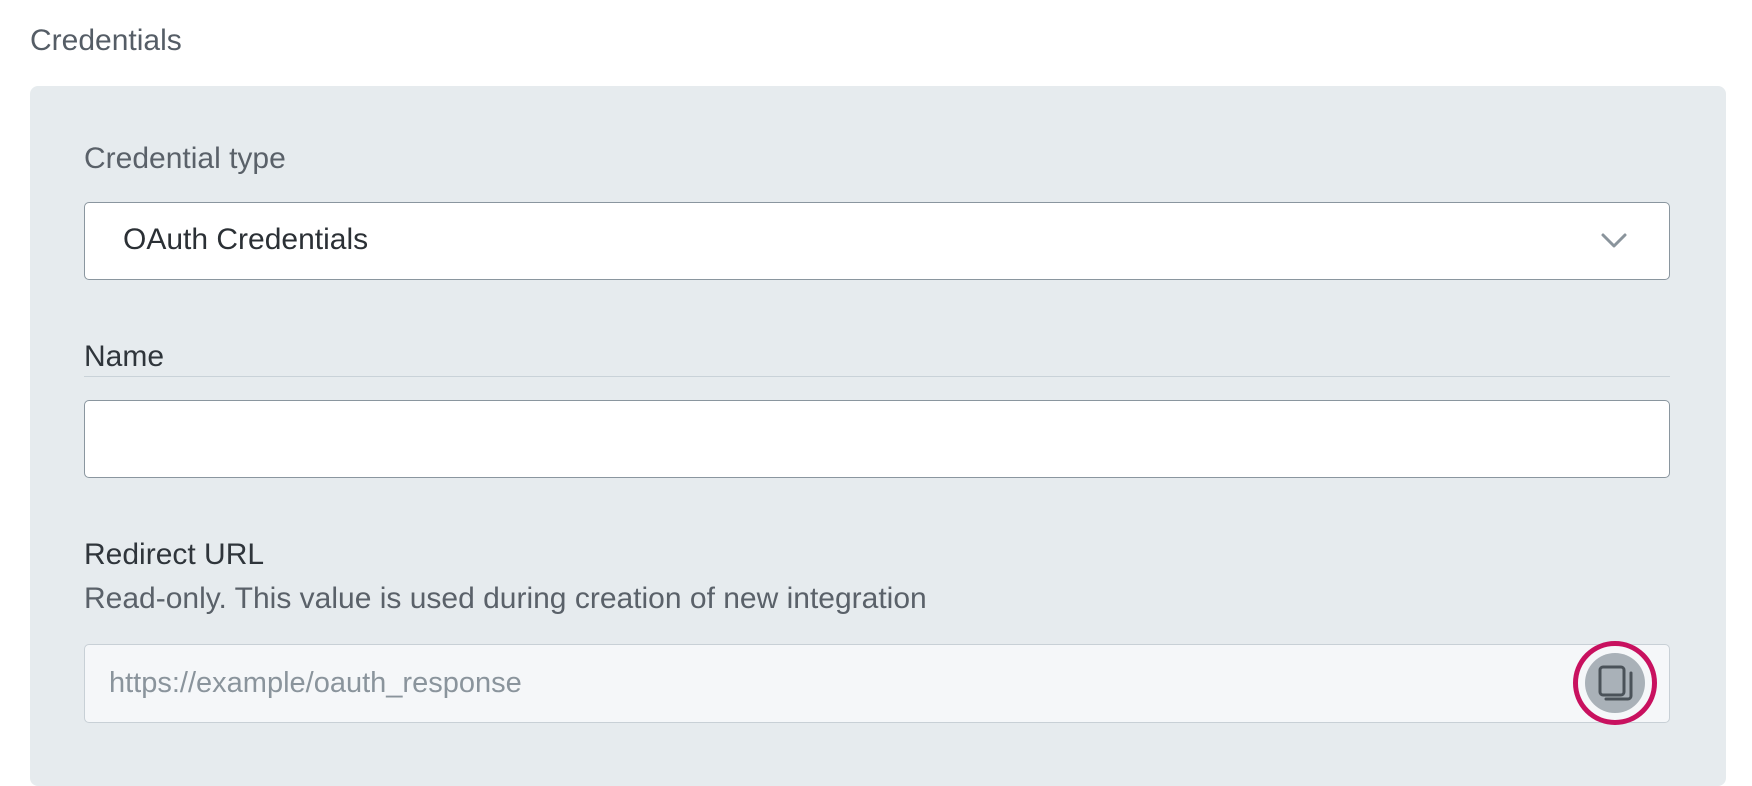 This screenshot has height=786, width=1752. Describe the element at coordinates (315, 683) in the screenshot. I see `redirect-url-value: https://example/oauth_response` at that location.